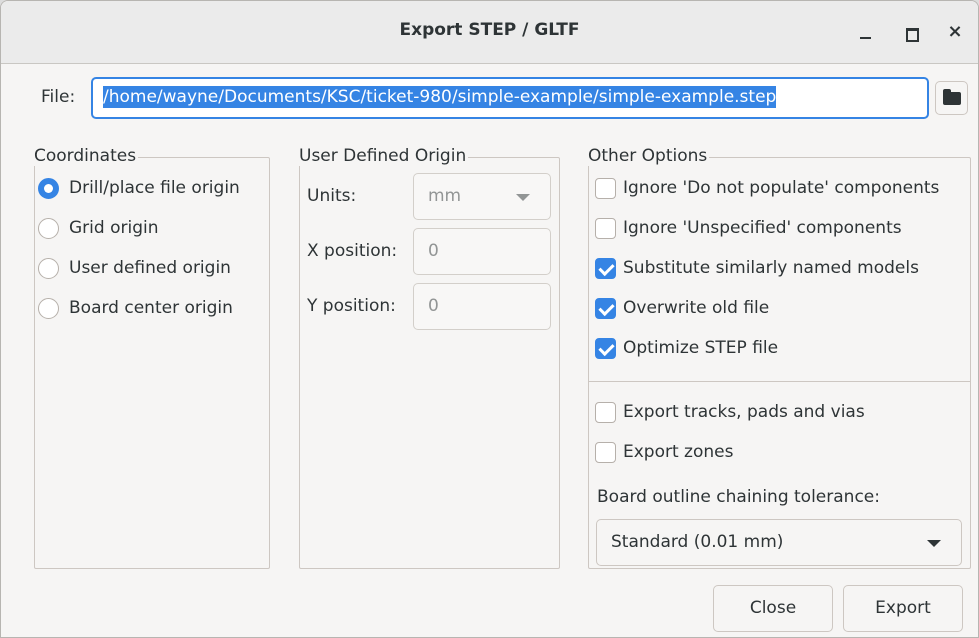  I want to click on maximize-icon, so click(911, 33).